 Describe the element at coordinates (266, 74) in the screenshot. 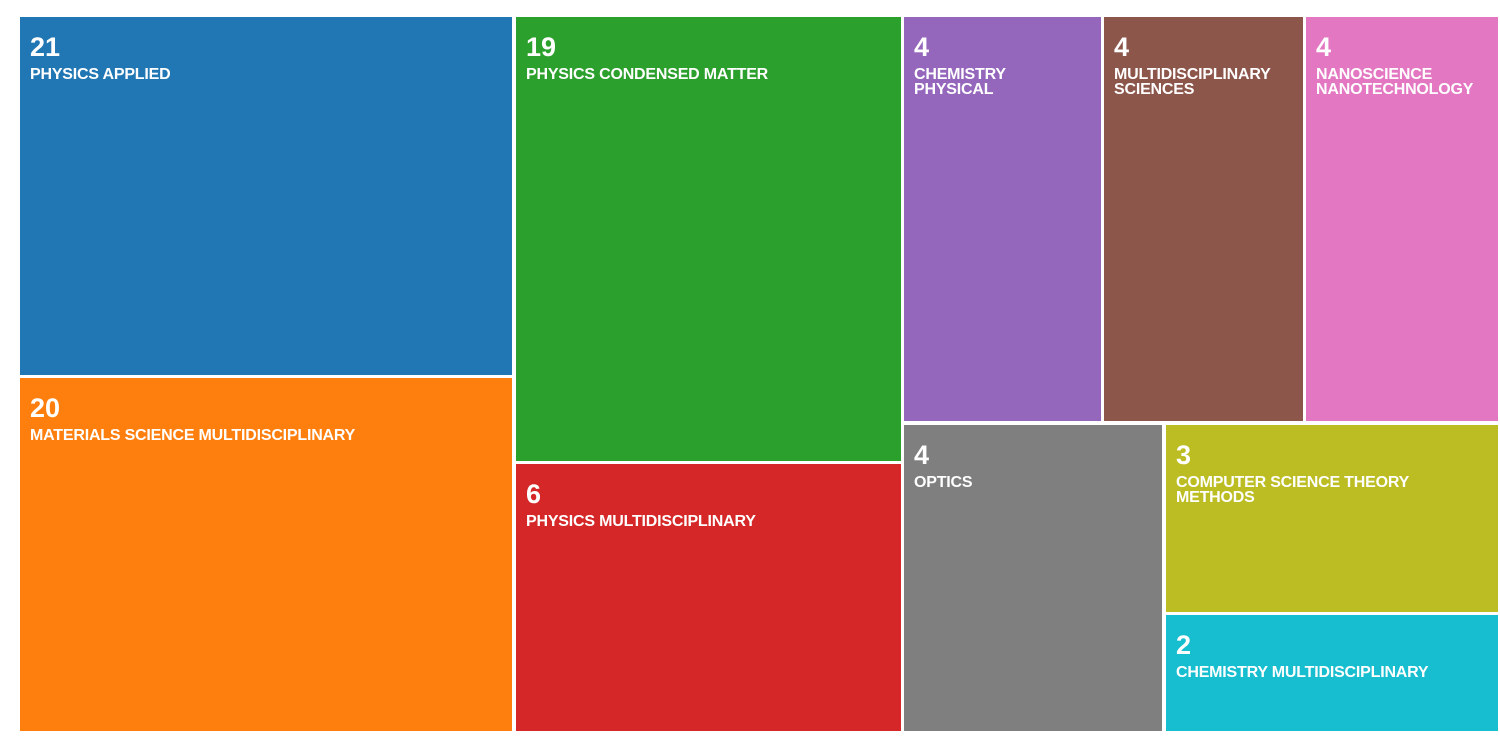

I see `tile-label: PHYSICS APPLIED` at that location.